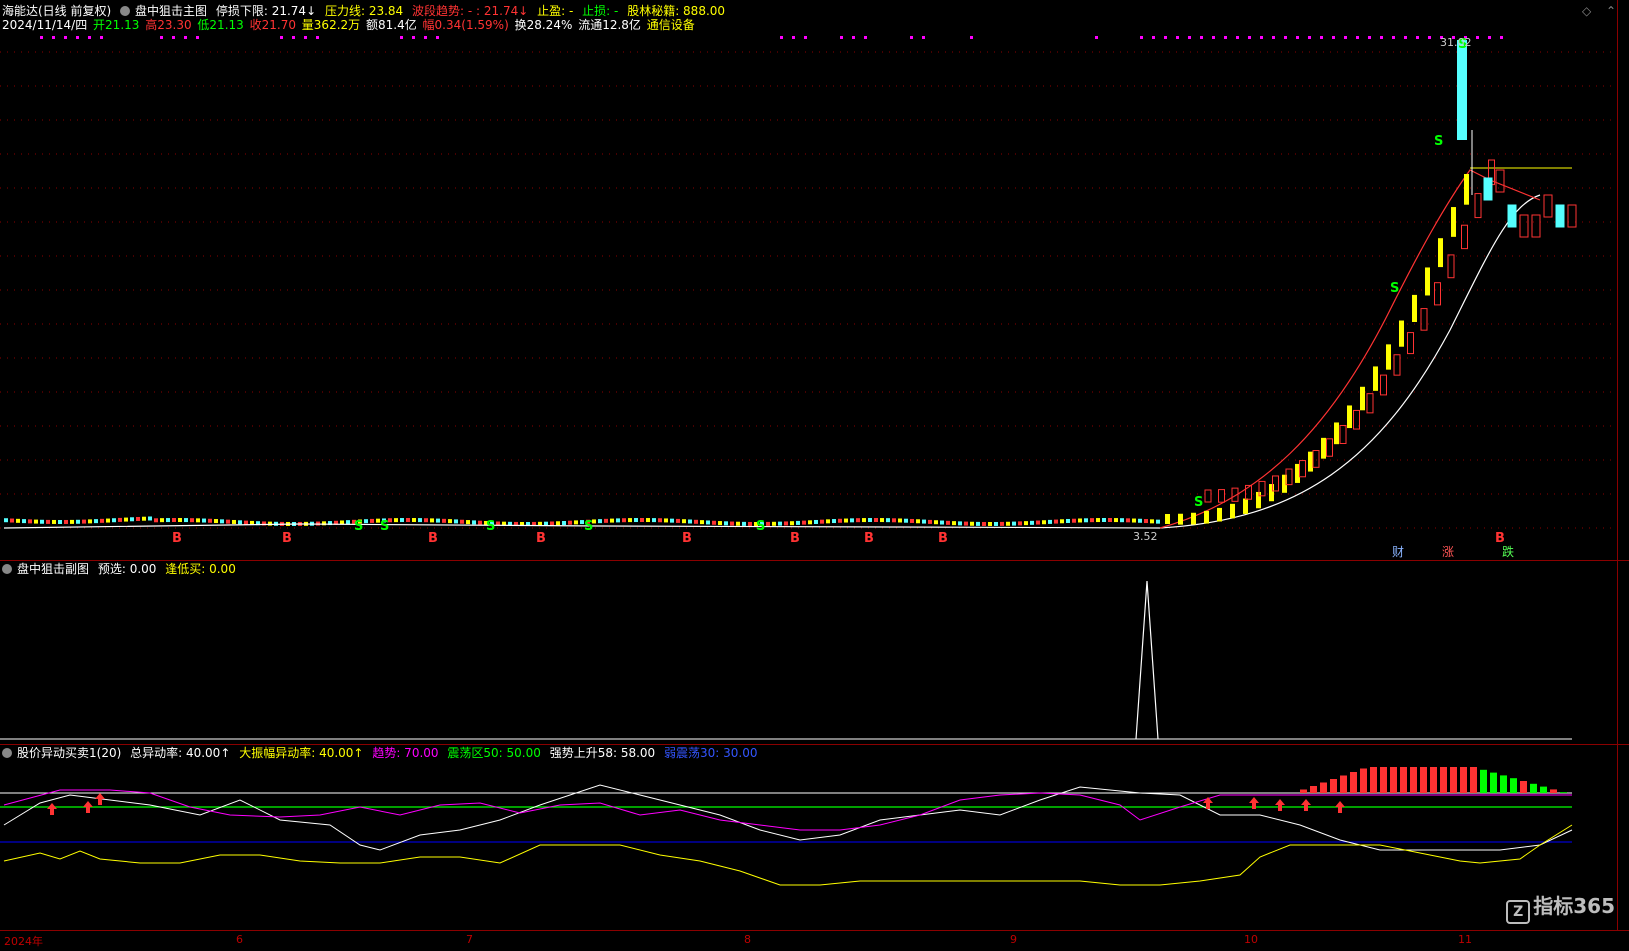 The height and width of the screenshot is (951, 1629). What do you see at coordinates (53, 569) in the screenshot?
I see `sub-indicator-name: 盘中狙击副图` at bounding box center [53, 569].